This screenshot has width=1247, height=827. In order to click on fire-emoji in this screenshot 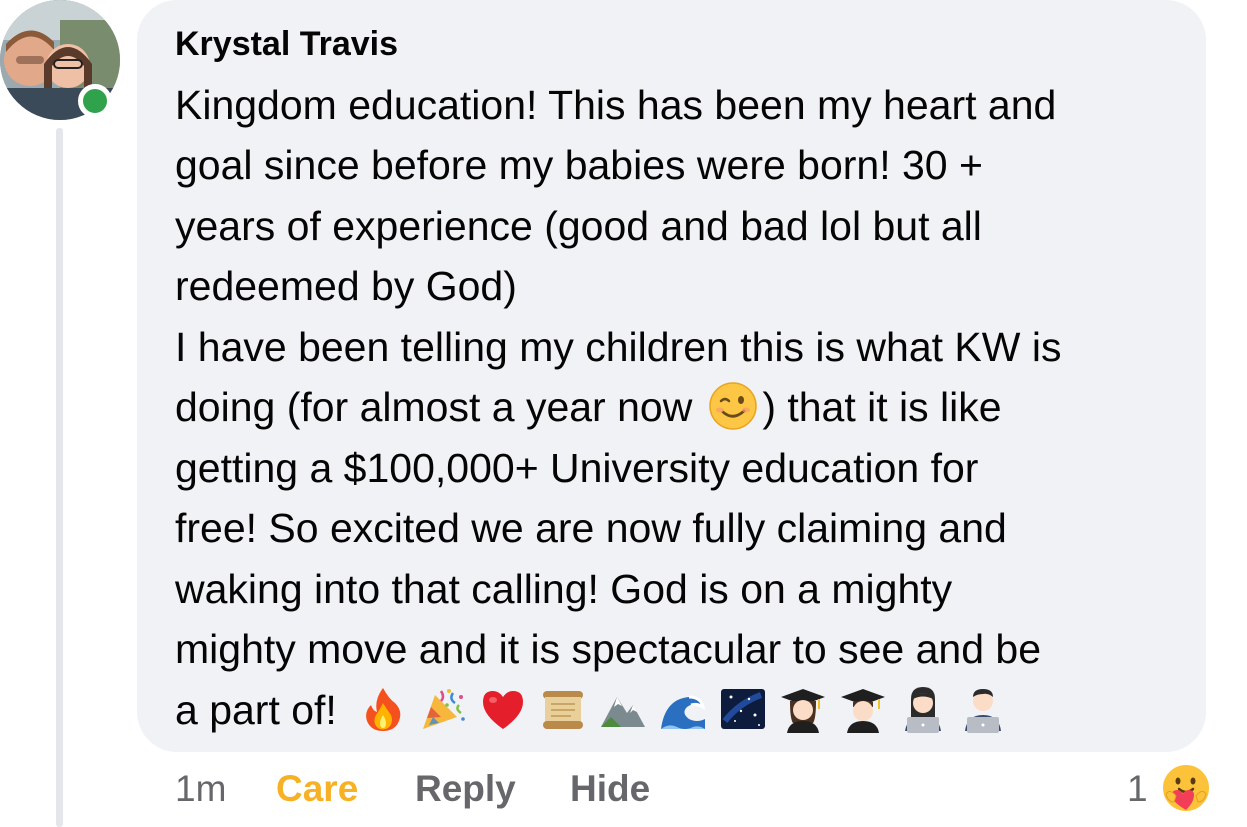, I will do `click(383, 709)`.